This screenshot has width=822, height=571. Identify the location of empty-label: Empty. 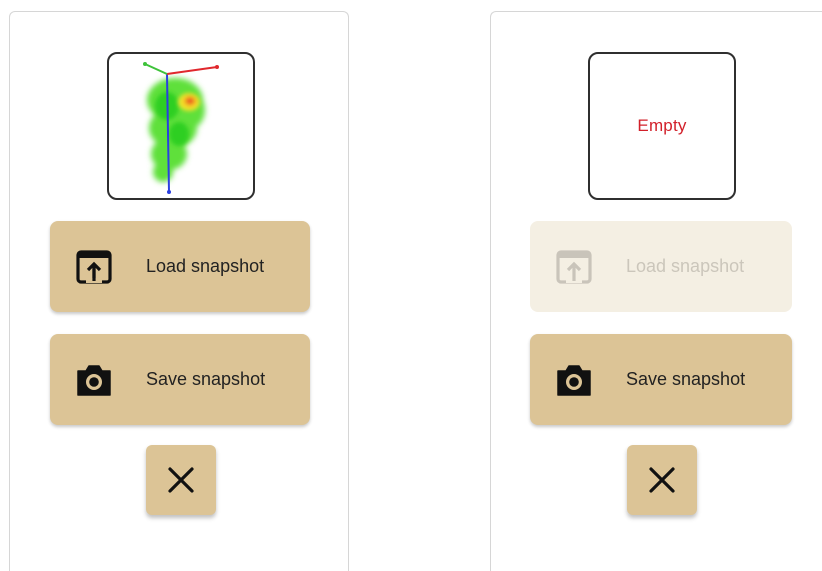
(662, 125).